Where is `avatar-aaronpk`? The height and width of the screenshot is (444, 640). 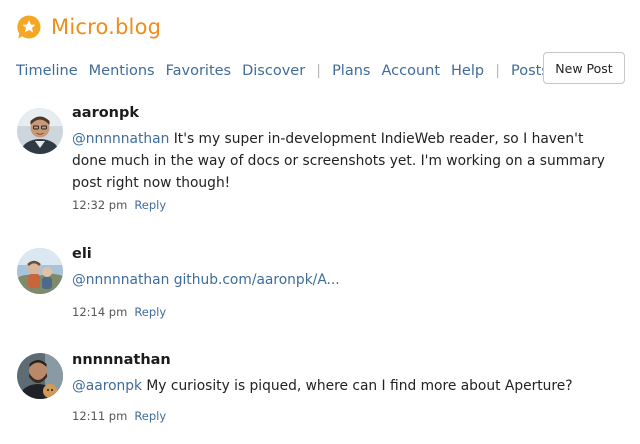 avatar-aaronpk is located at coordinates (40, 131).